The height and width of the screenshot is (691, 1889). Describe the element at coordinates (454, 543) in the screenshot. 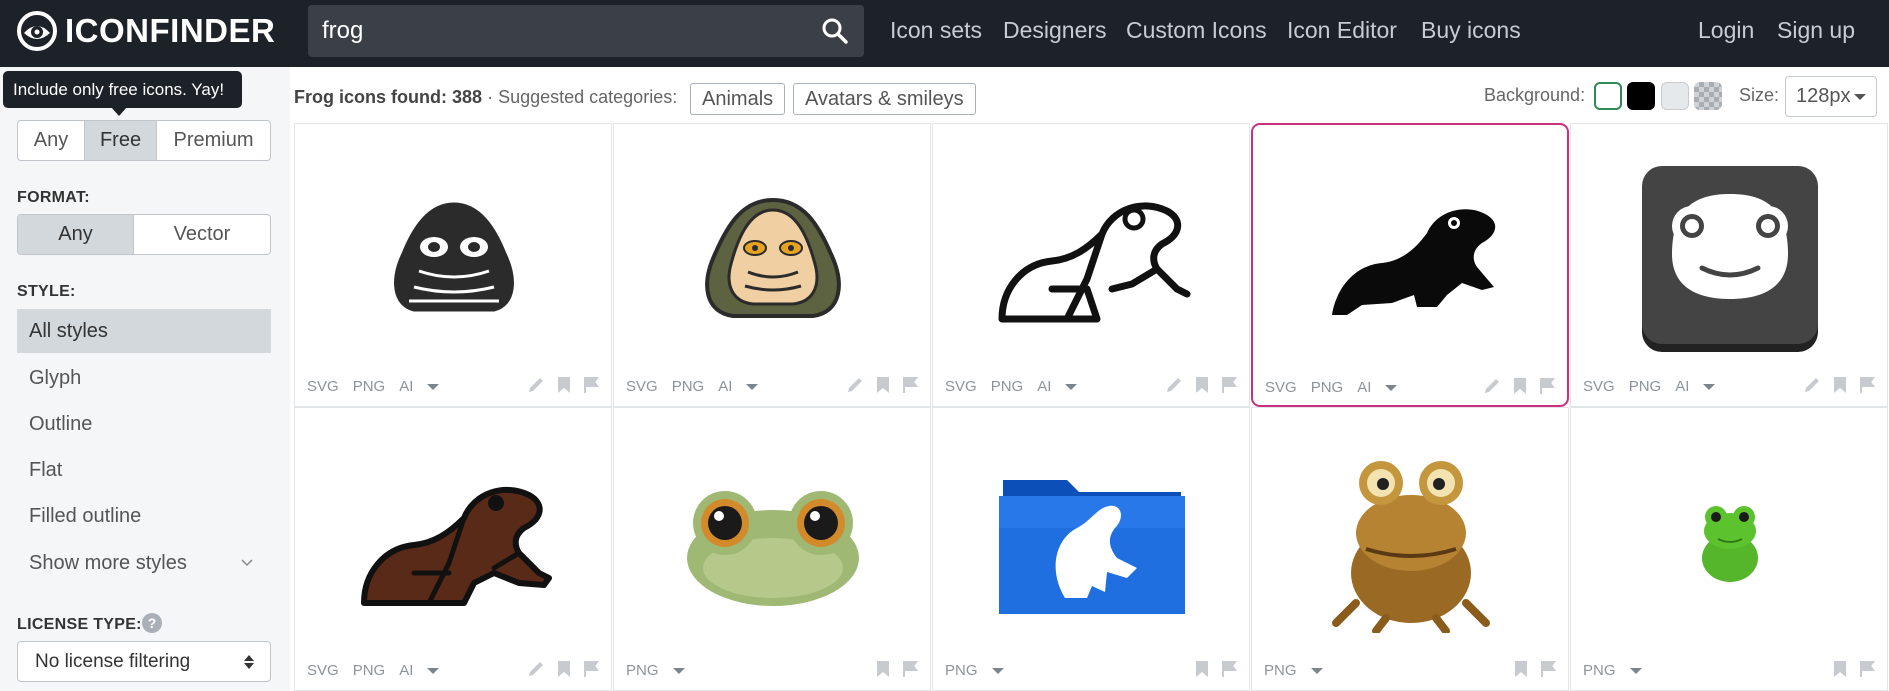

I see `frog-filled-outline-icon` at that location.